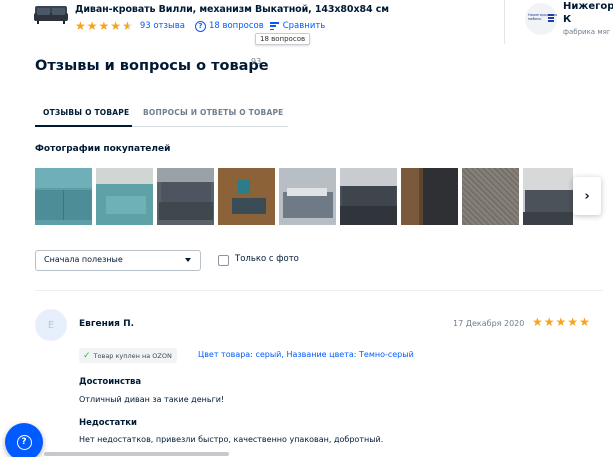  I want to click on sort-select: Сначала полезные, so click(118, 260).